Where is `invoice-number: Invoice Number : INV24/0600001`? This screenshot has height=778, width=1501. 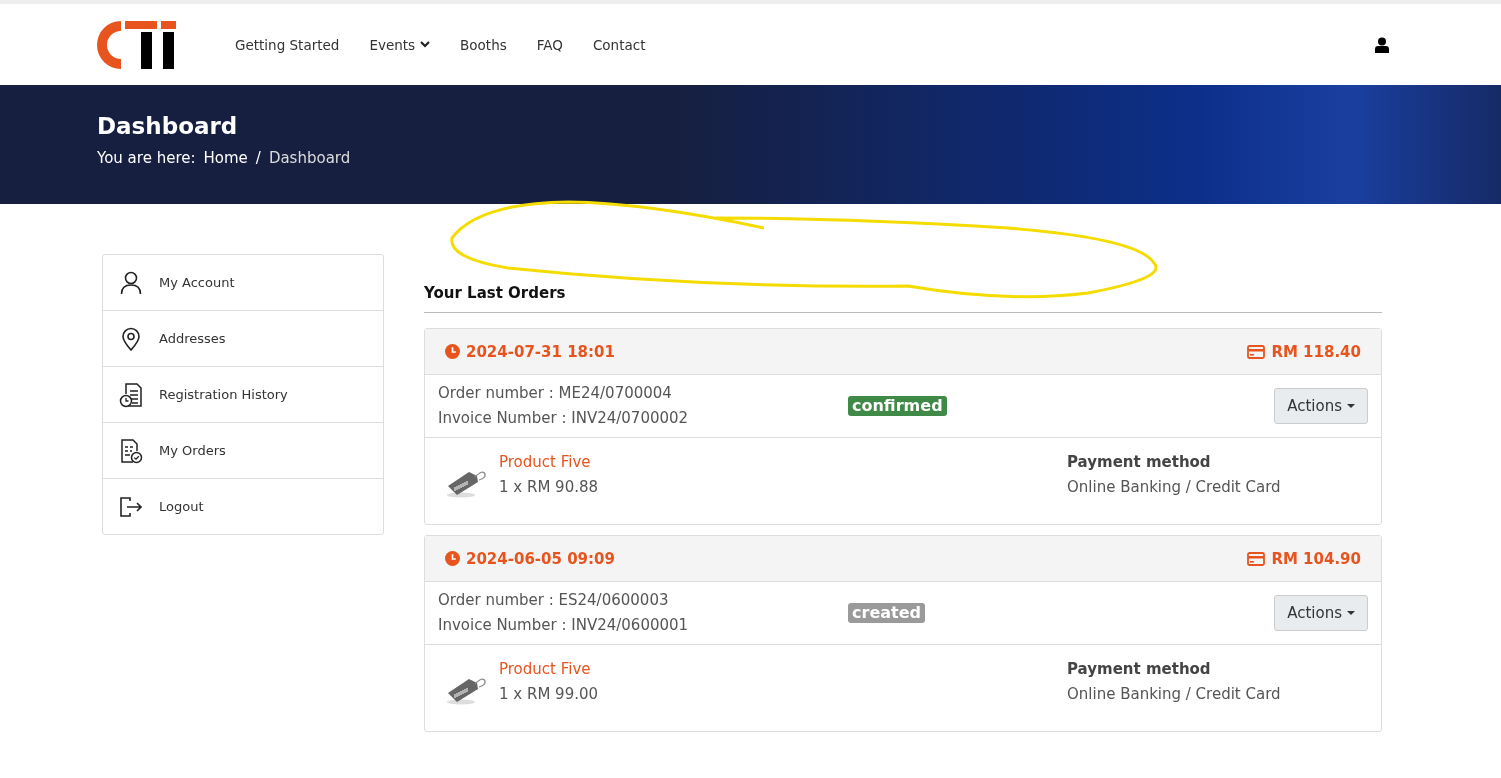
invoice-number: Invoice Number : INV24/0600001 is located at coordinates (564, 625).